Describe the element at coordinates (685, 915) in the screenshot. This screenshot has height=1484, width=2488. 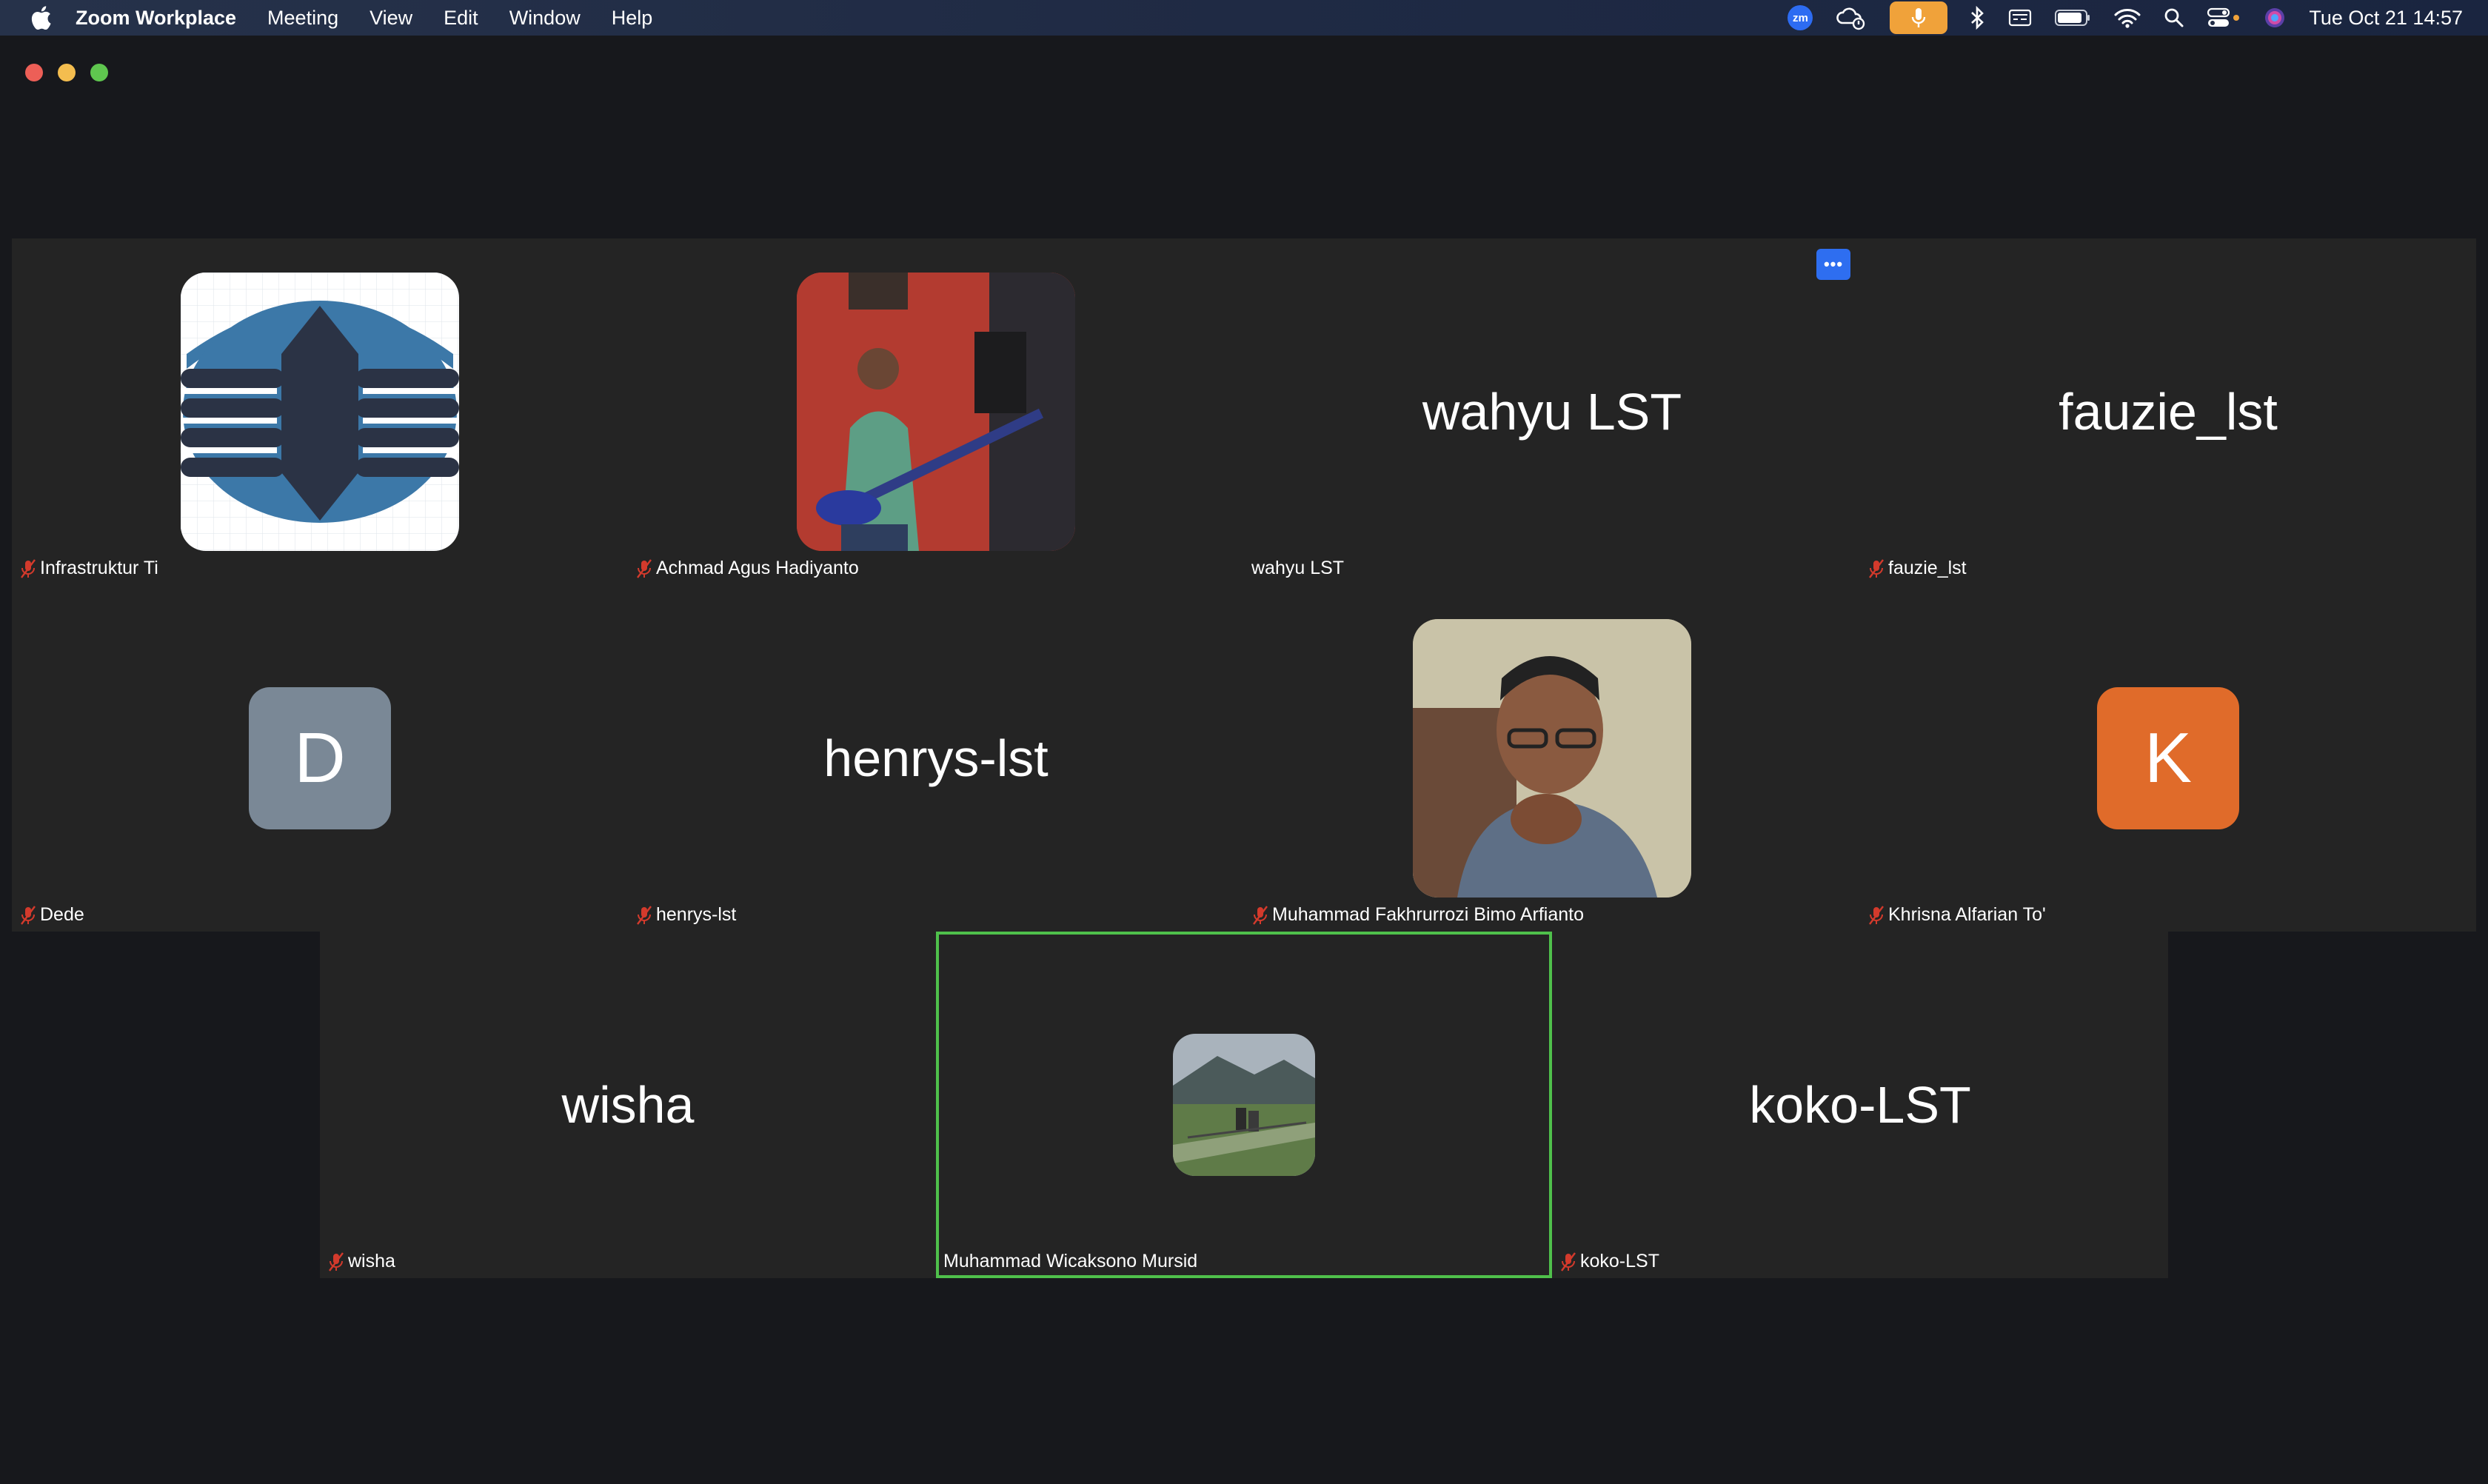
I see `participant-name-label: henrys-lst` at that location.